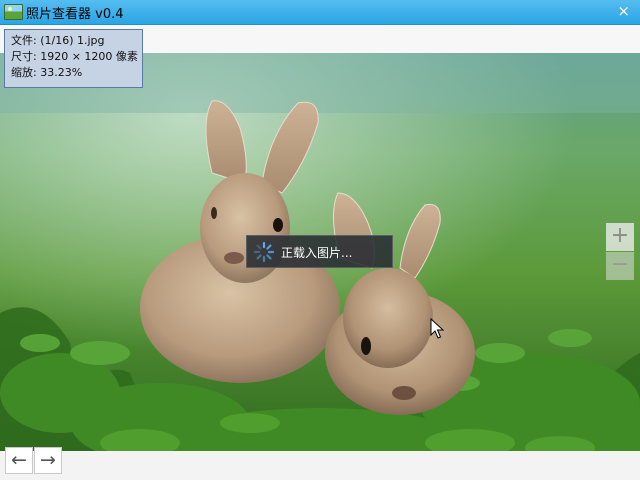 Image resolution: width=640 pixels, height=480 pixels. I want to click on zoom-in-button: +, so click(620, 237).